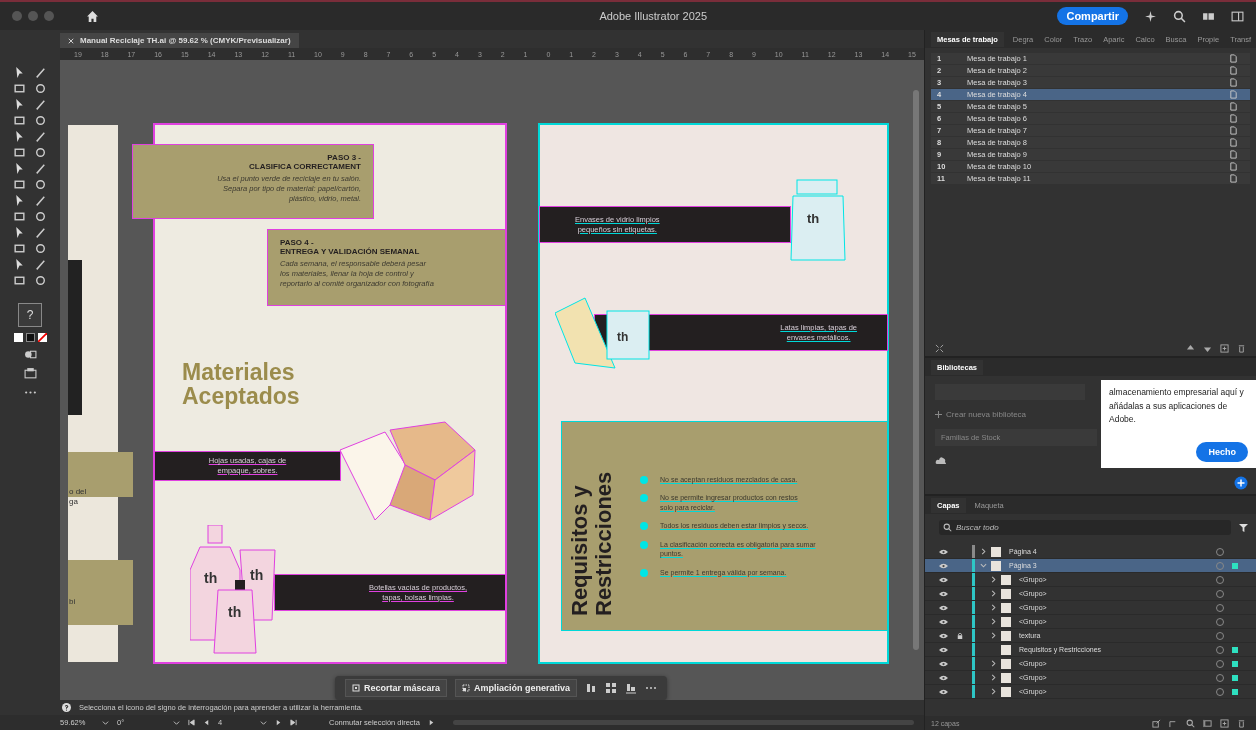 Image resolution: width=1256 pixels, height=730 pixels. I want to click on stroke-swatch, so click(30, 337).